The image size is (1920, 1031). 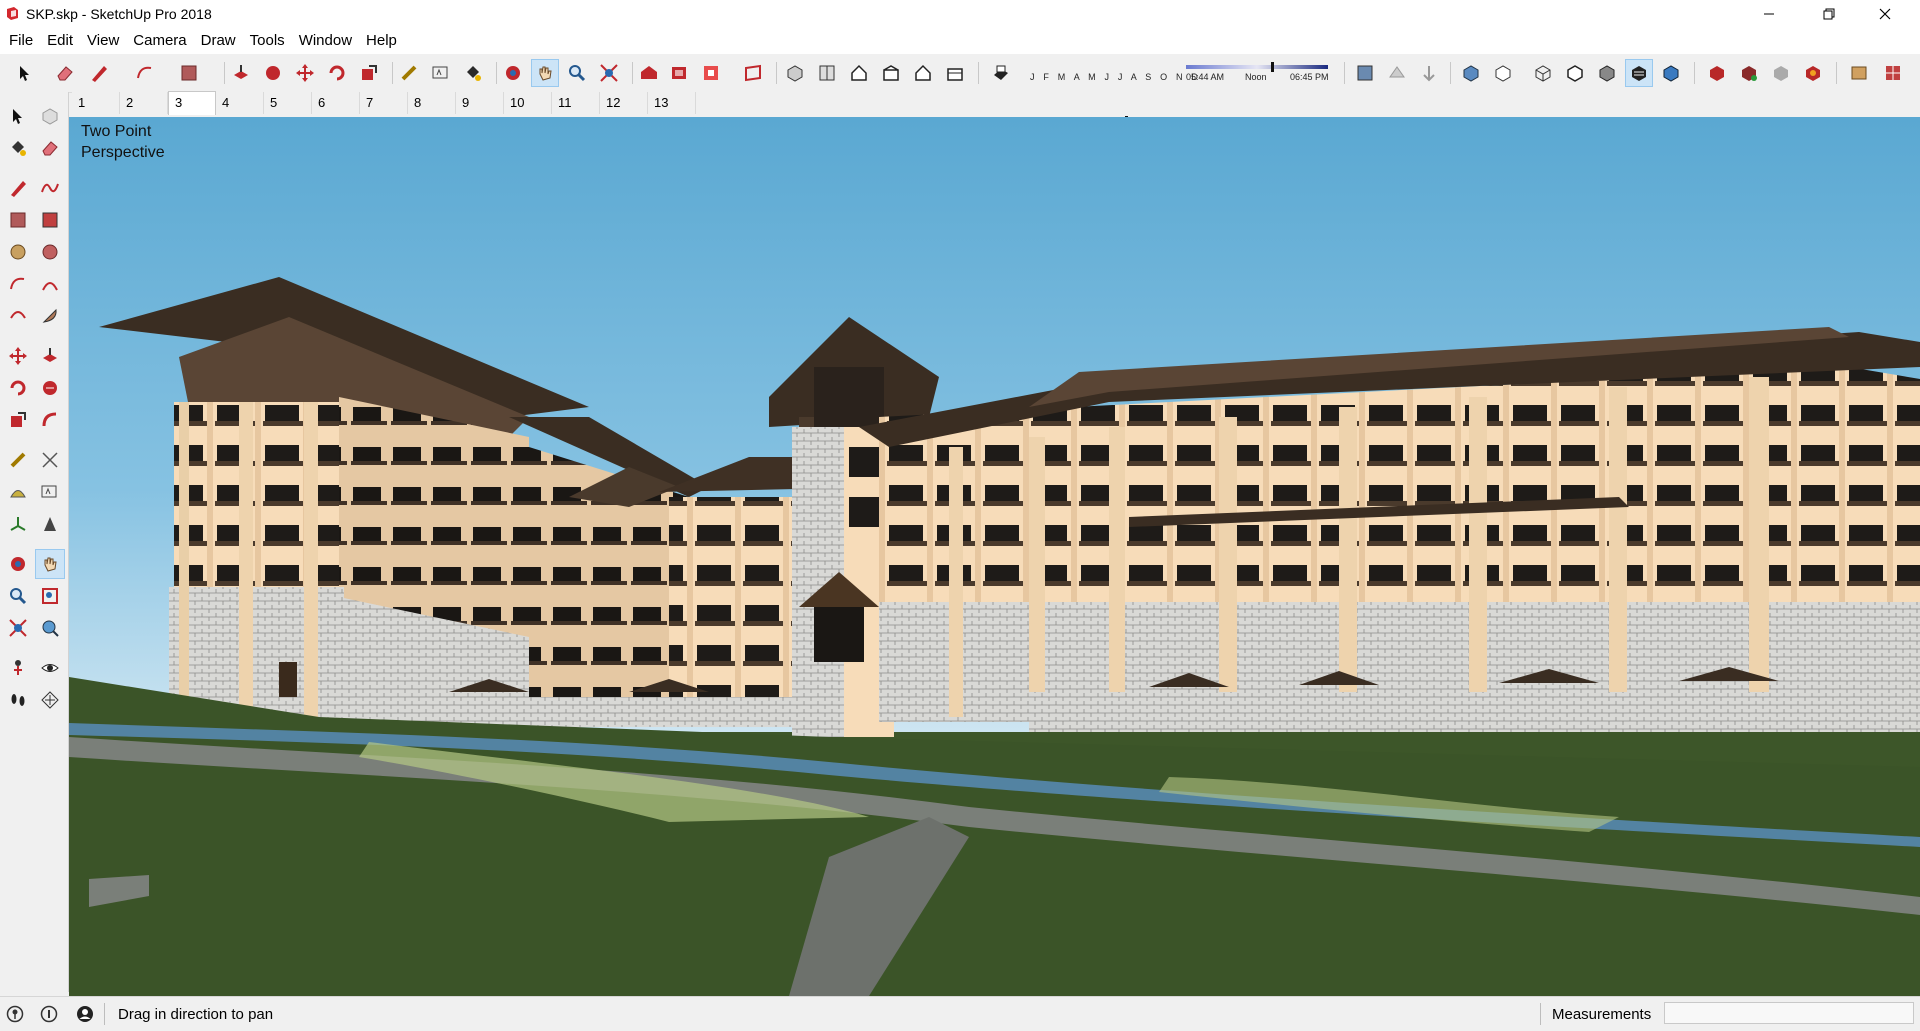 I want to click on top-view-button, so click(x=827, y=73).